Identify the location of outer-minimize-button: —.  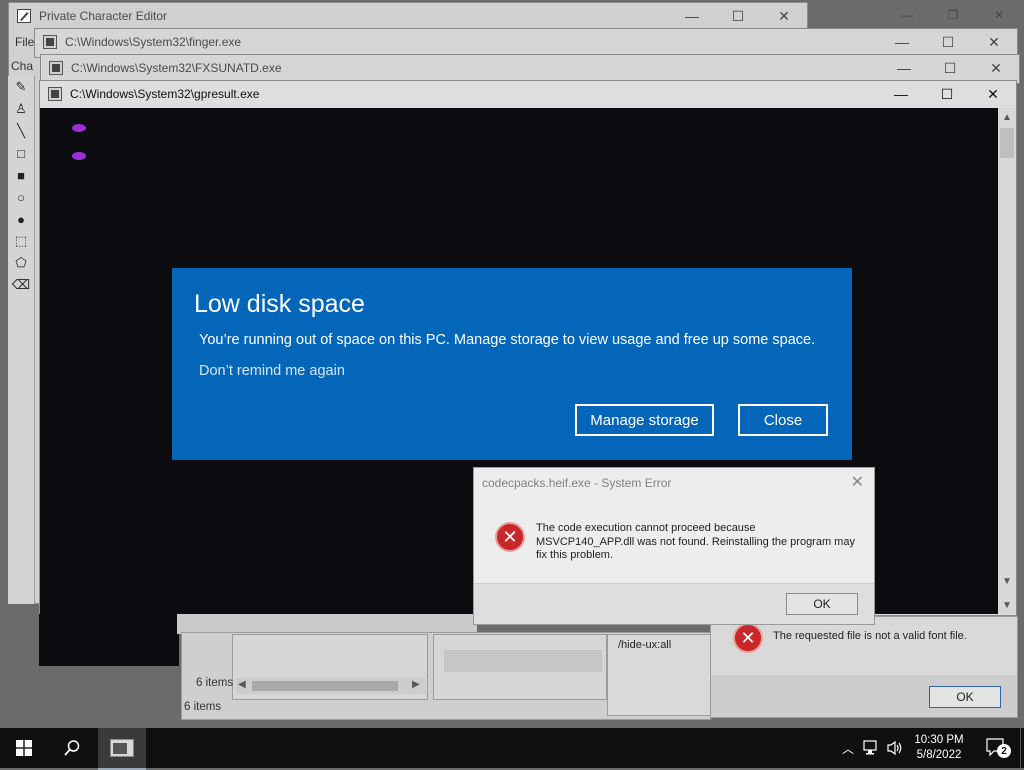
(907, 15).